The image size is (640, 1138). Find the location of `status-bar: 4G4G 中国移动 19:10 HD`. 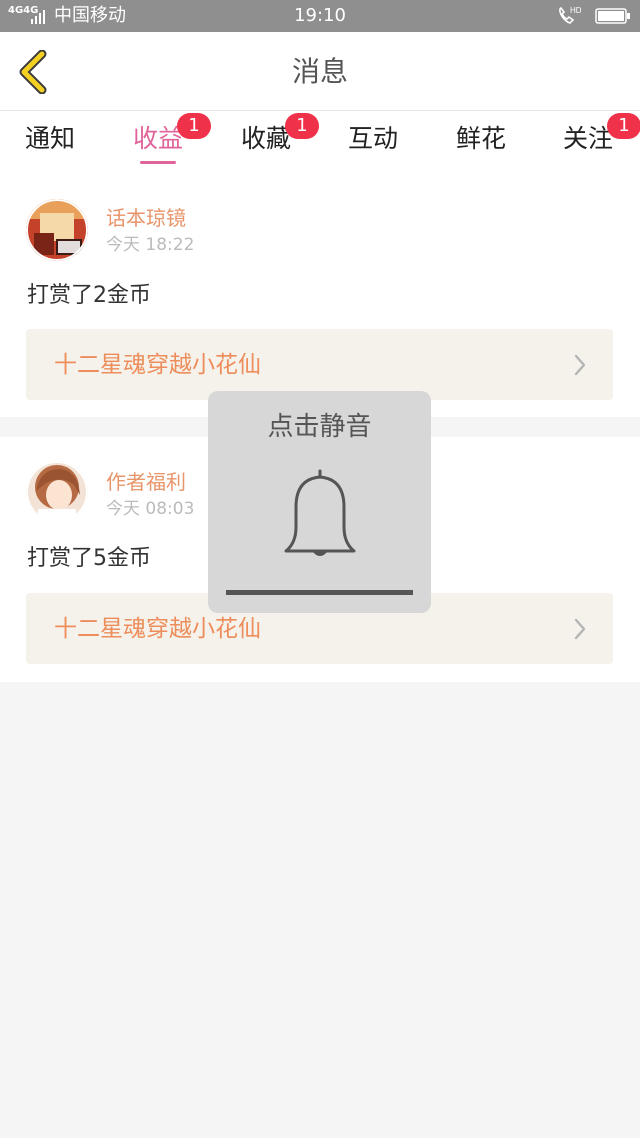

status-bar: 4G4G 中国移动 19:10 HD is located at coordinates (320, 16).